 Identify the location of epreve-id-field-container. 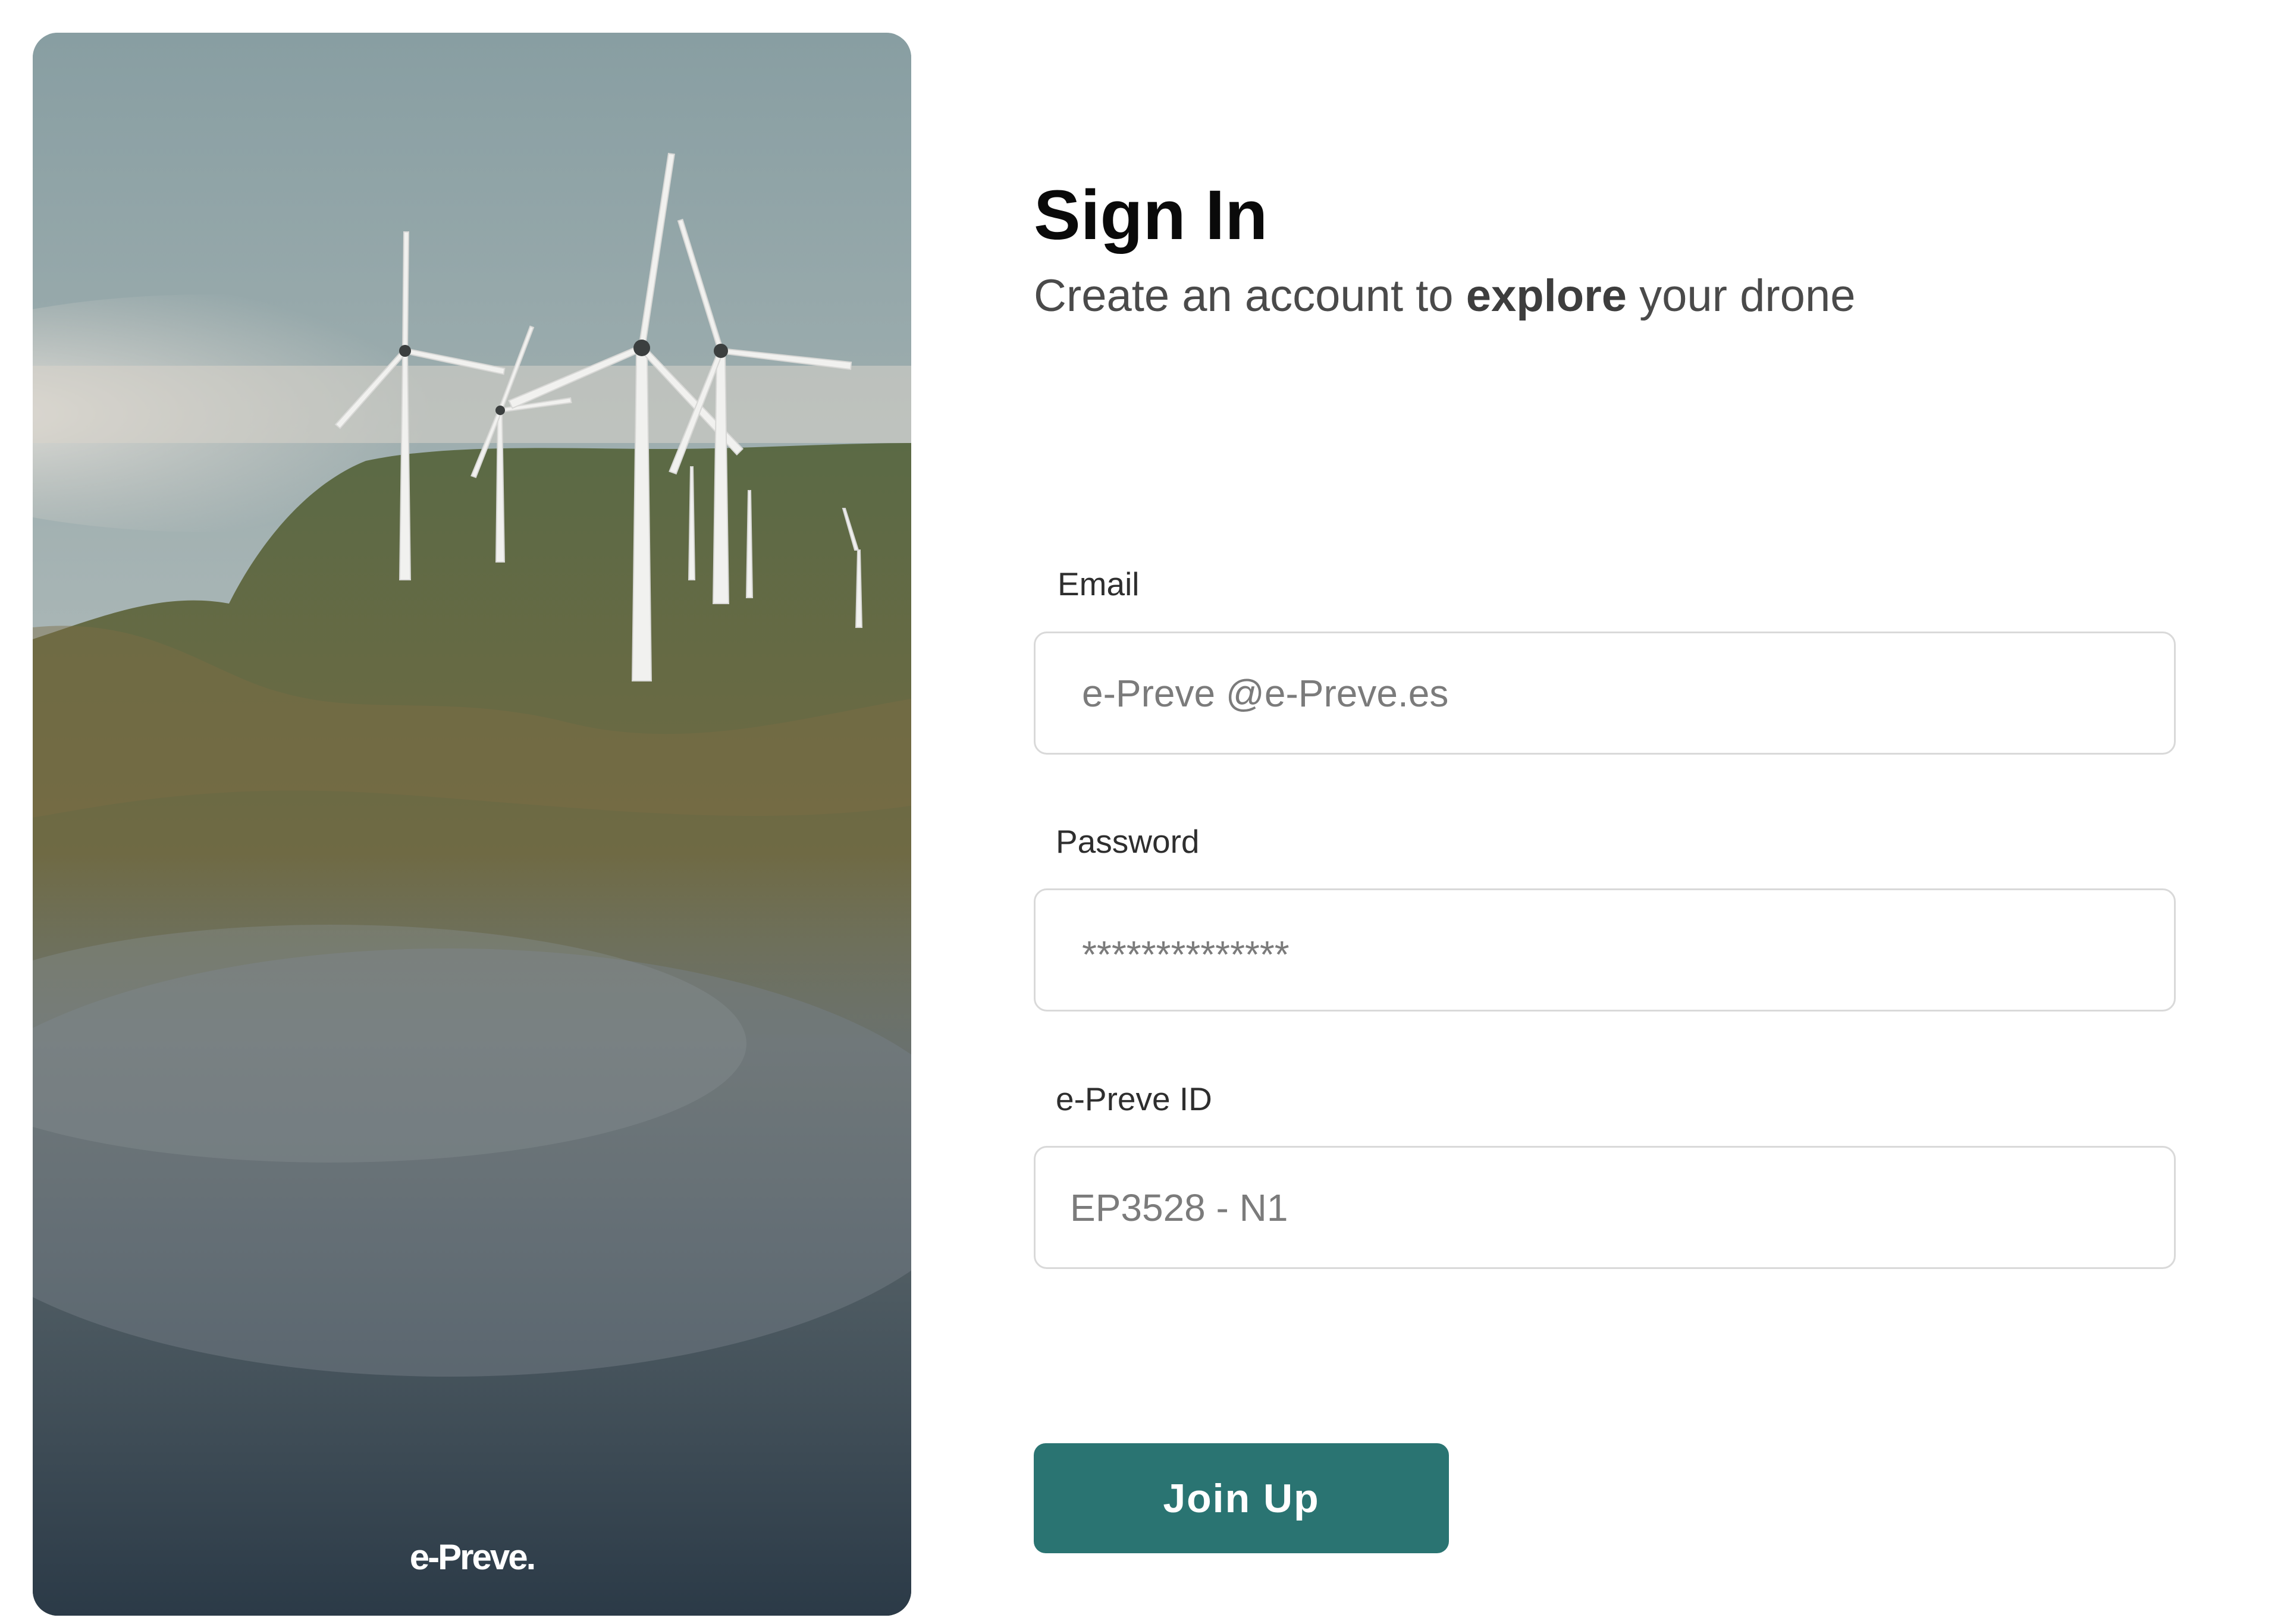
(1605, 1207).